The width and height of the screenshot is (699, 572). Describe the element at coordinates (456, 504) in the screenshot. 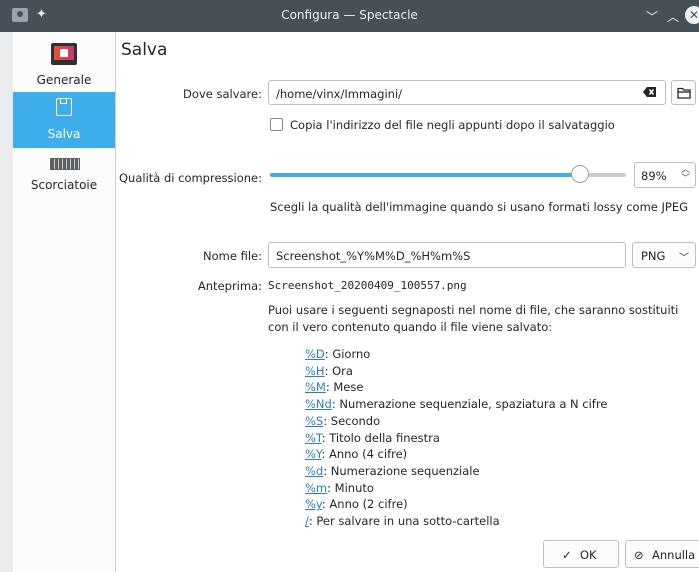

I see `placeholder-item: %y: Anno (2 cifre)` at that location.